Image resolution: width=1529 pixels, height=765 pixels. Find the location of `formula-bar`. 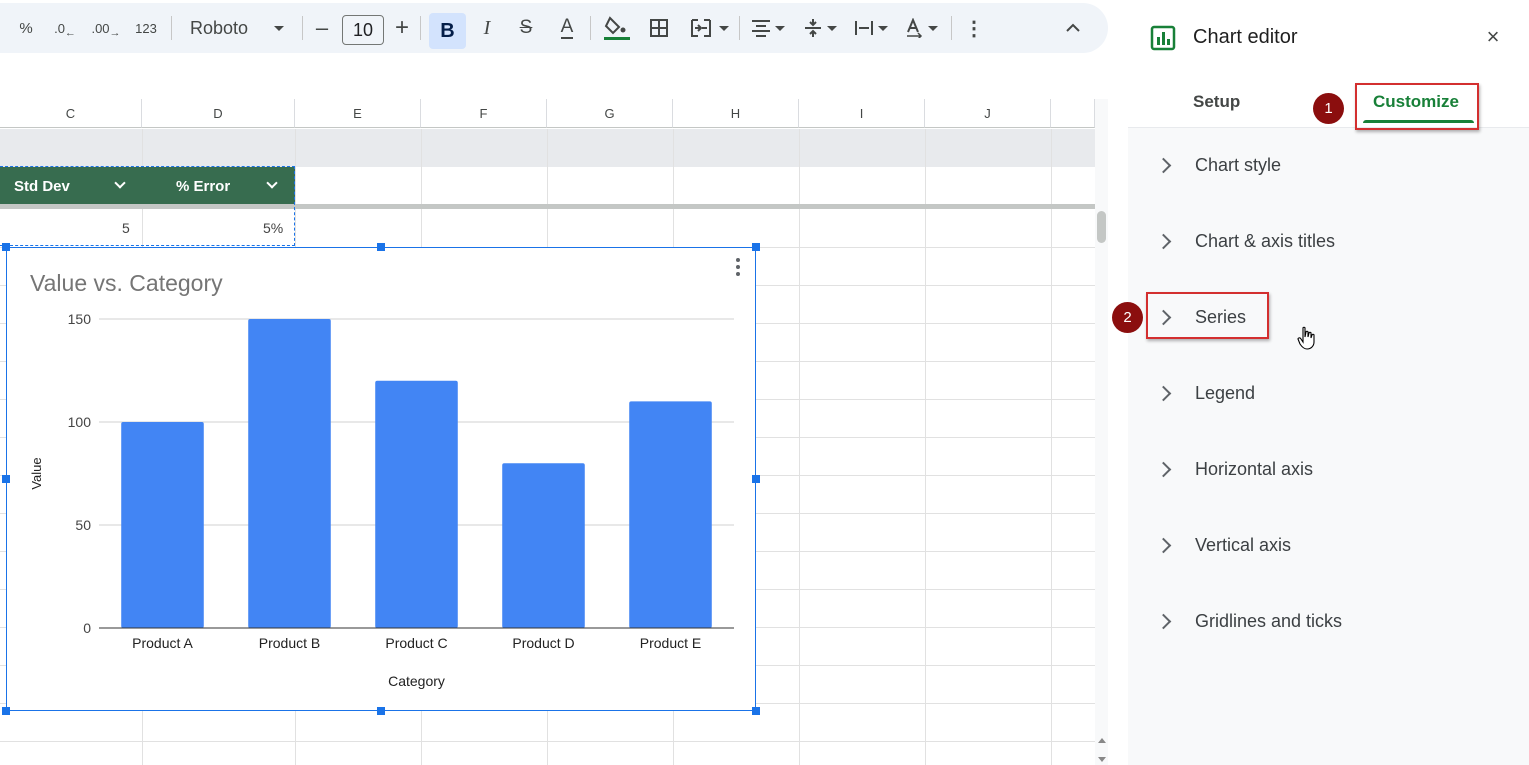

formula-bar is located at coordinates (554, 80).